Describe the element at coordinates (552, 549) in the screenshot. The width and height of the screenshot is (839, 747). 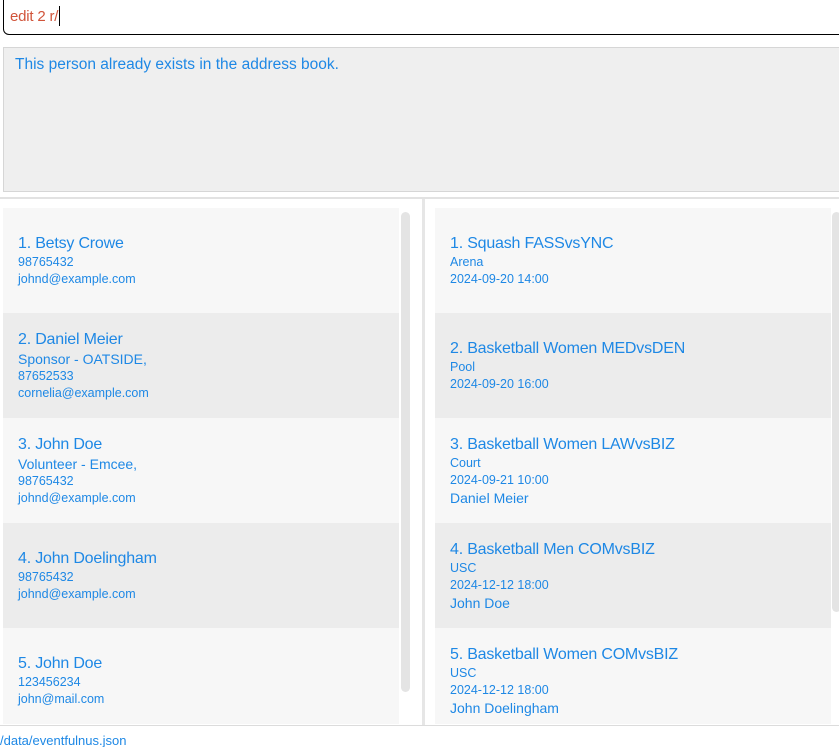
I see `event-name: 4. Basketball Men COMvsBIZ` at that location.